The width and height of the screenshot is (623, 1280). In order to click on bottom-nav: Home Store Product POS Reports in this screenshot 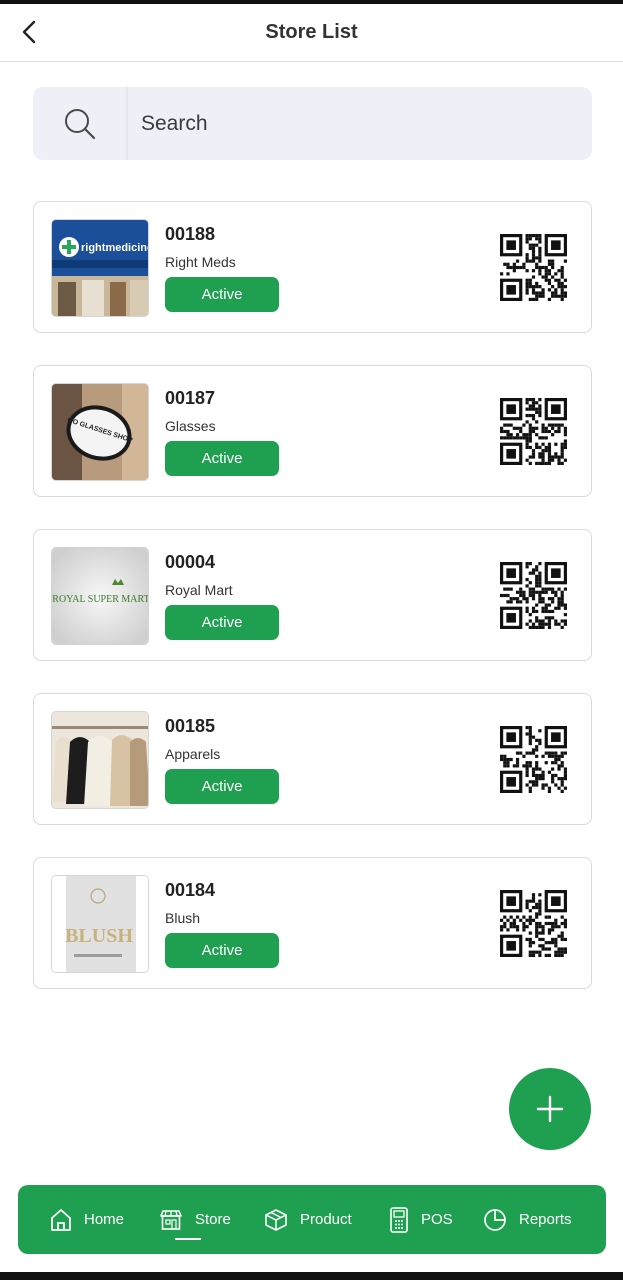, I will do `click(312, 1219)`.